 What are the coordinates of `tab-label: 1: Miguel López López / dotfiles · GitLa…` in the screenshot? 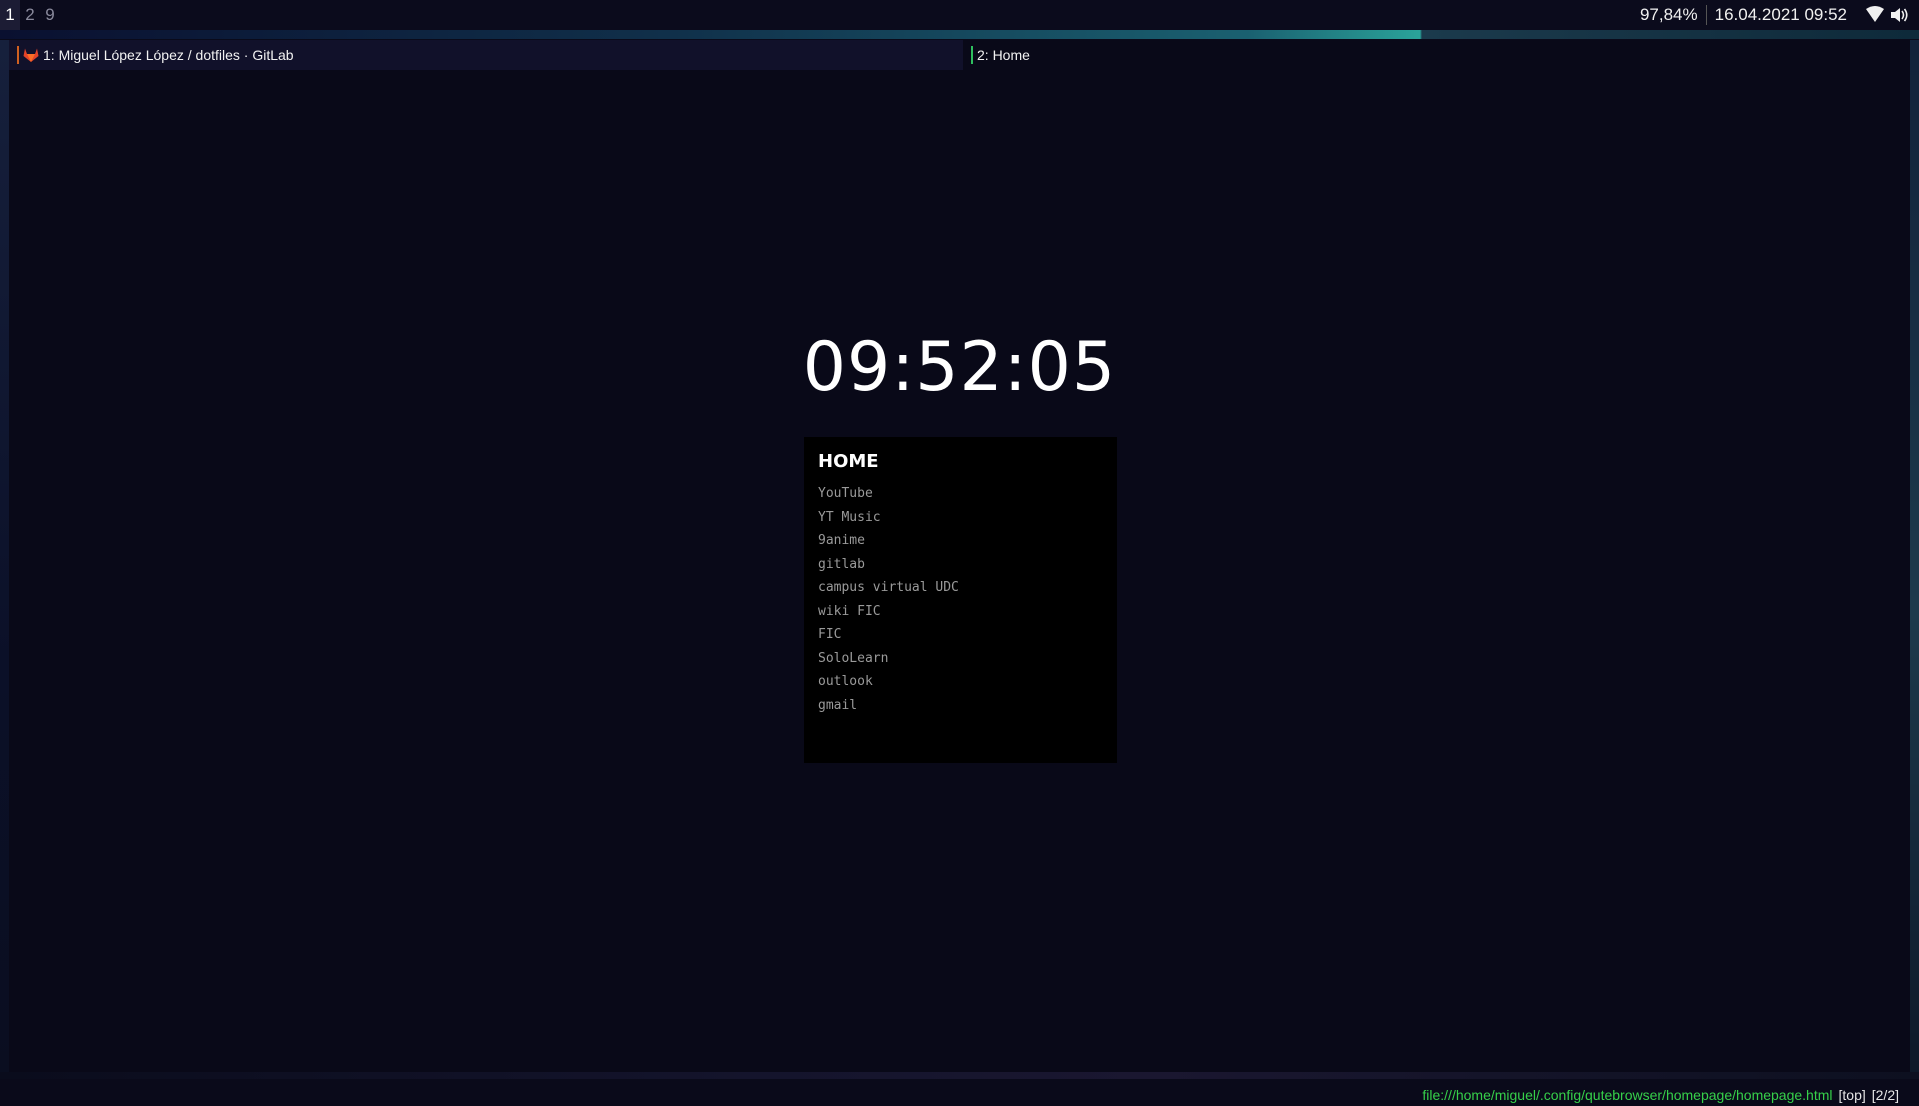 It's located at (168, 55).